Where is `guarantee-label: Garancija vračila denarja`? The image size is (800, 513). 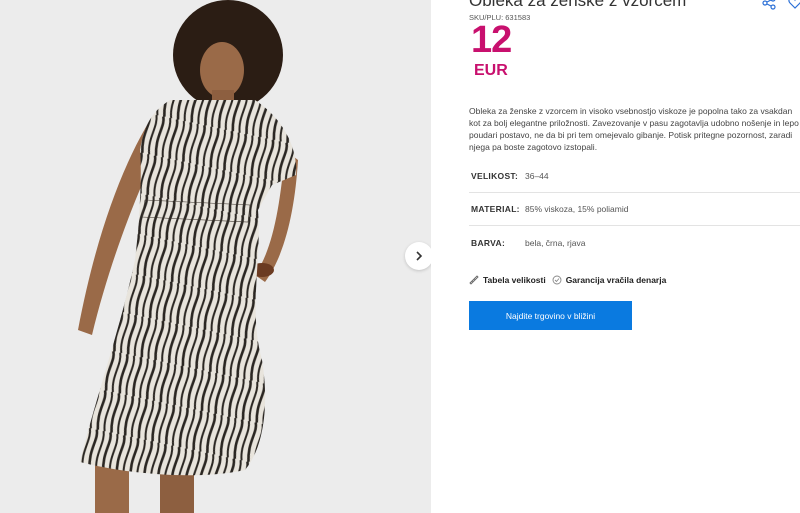
guarantee-label: Garancija vračila denarja is located at coordinates (616, 280).